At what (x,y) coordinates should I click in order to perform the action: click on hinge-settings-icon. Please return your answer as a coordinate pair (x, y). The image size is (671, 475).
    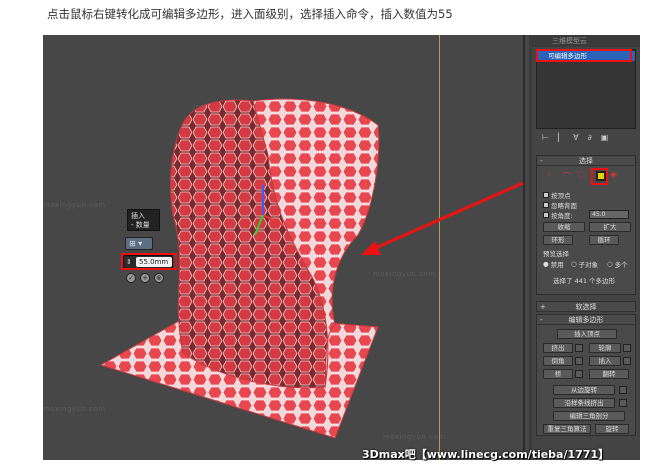
    Looking at the image, I should click on (623, 390).